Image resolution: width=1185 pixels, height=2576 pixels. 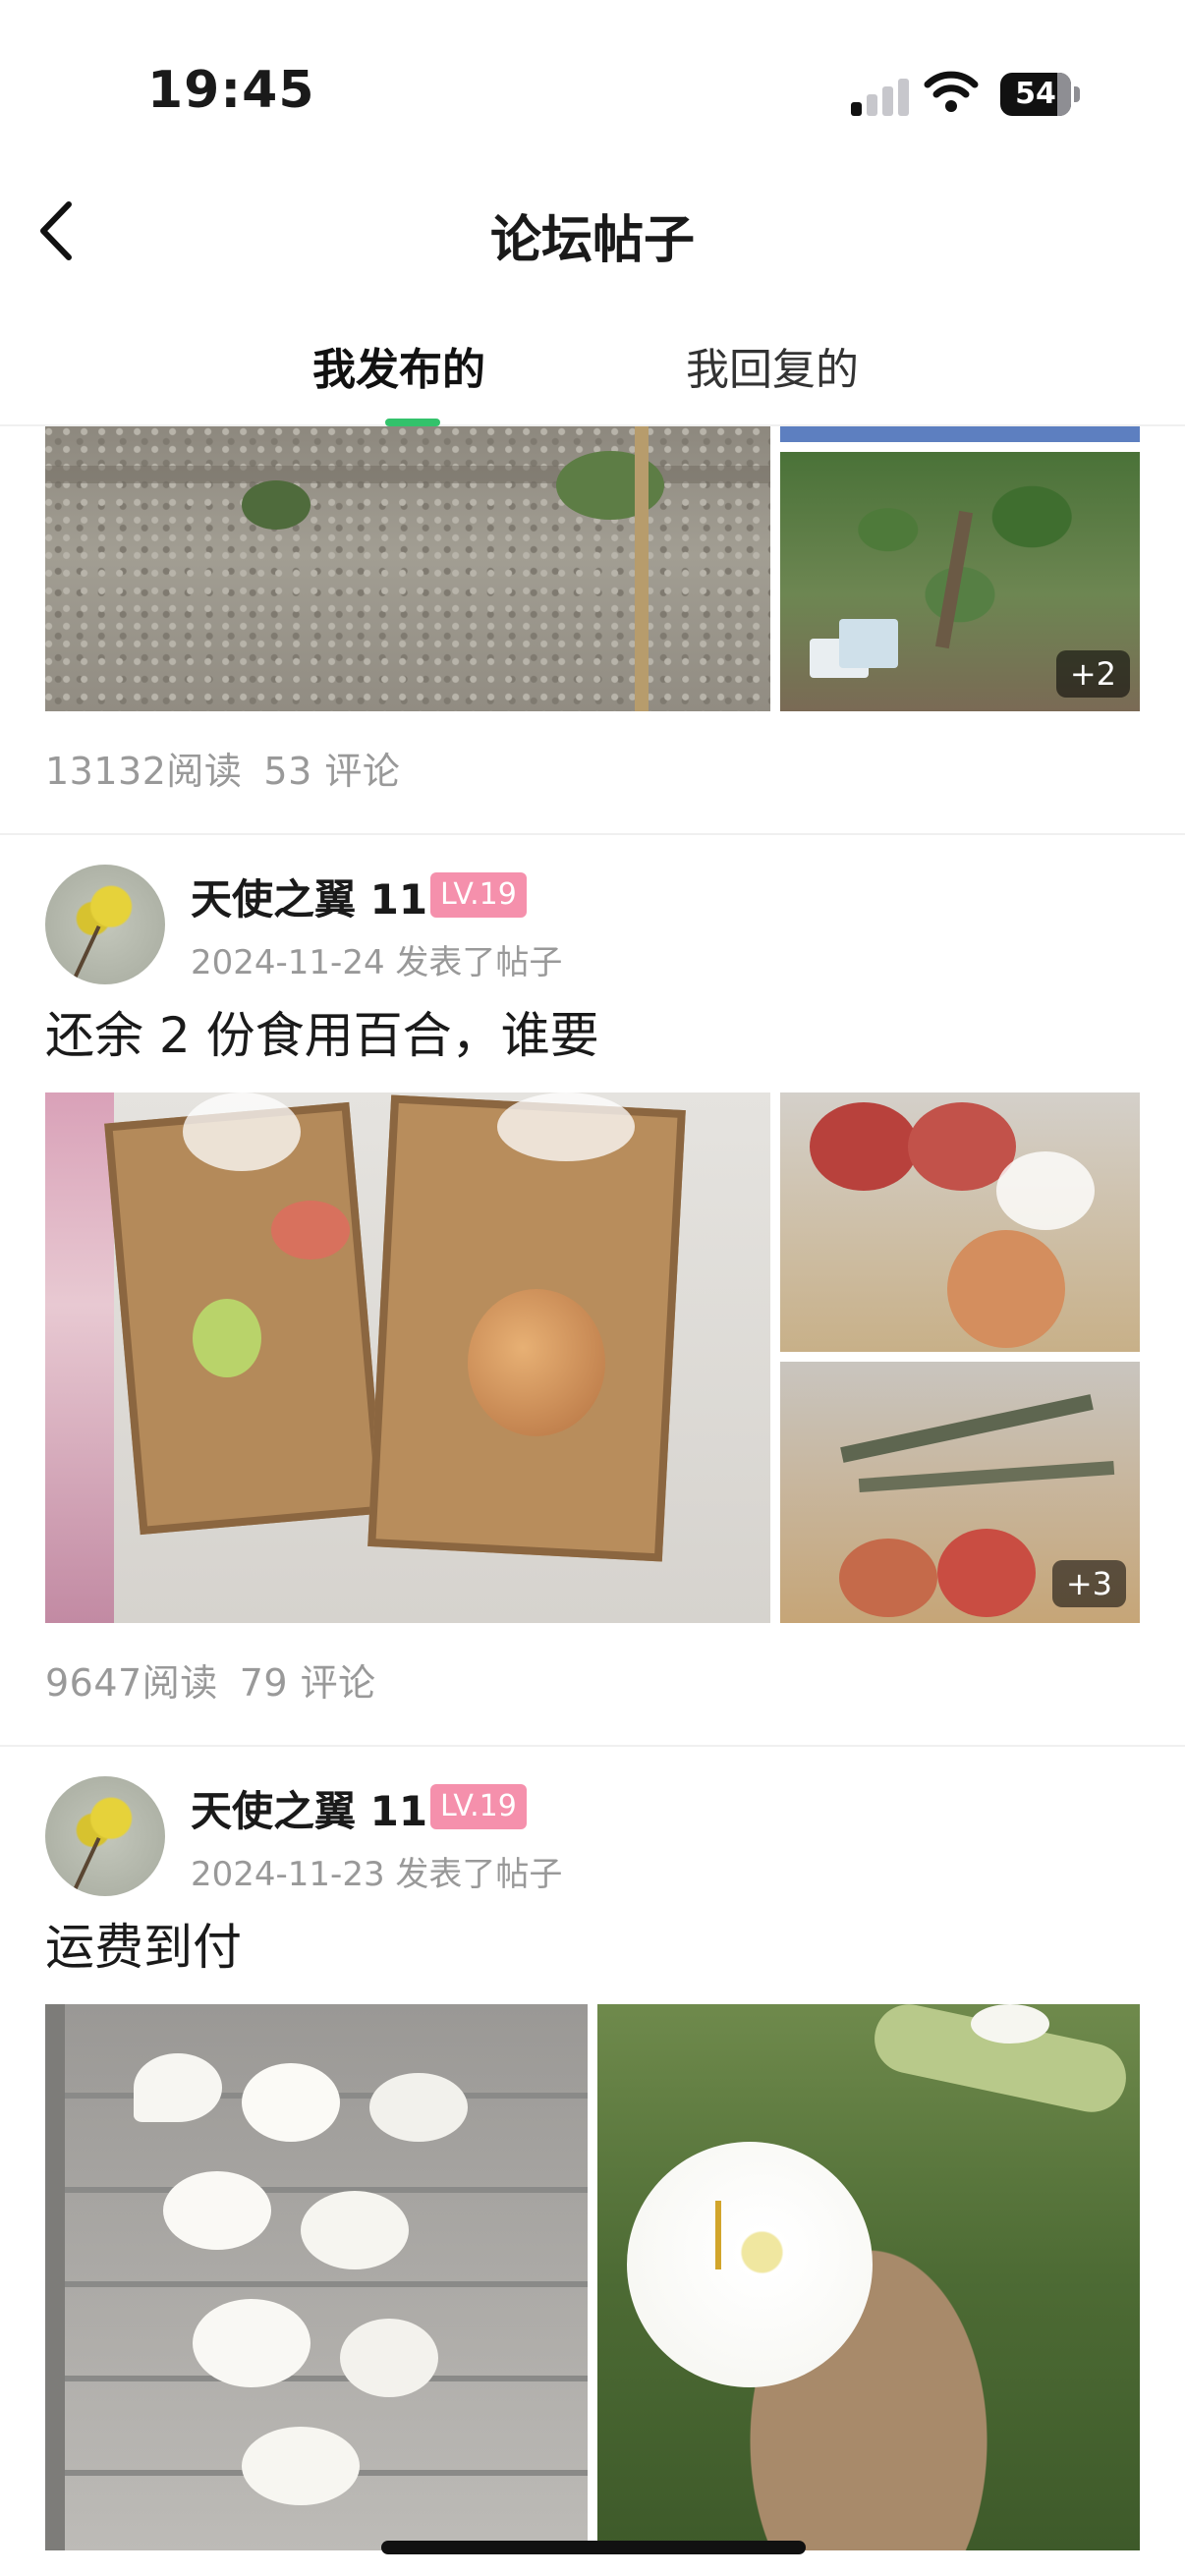 I want to click on post-date: 2024-11-24 发表了帖子, so click(x=377, y=962).